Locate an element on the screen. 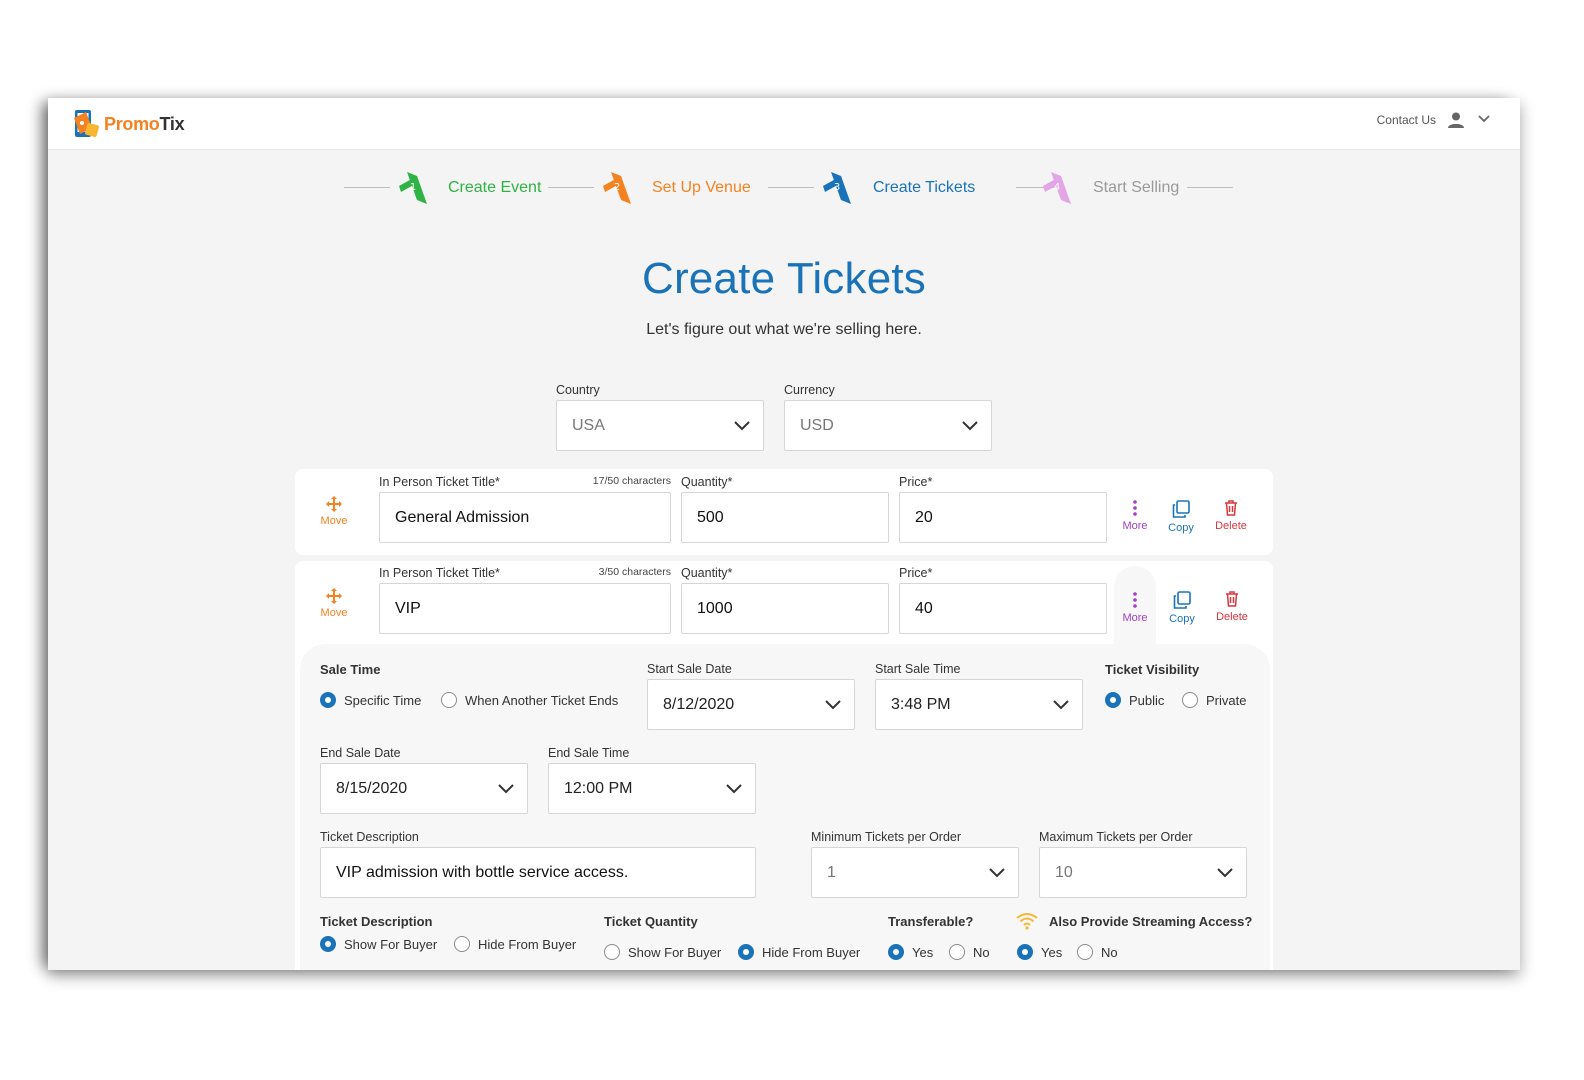 The height and width of the screenshot is (1080, 1584). ticket-description-label: Ticket Description is located at coordinates (369, 837).